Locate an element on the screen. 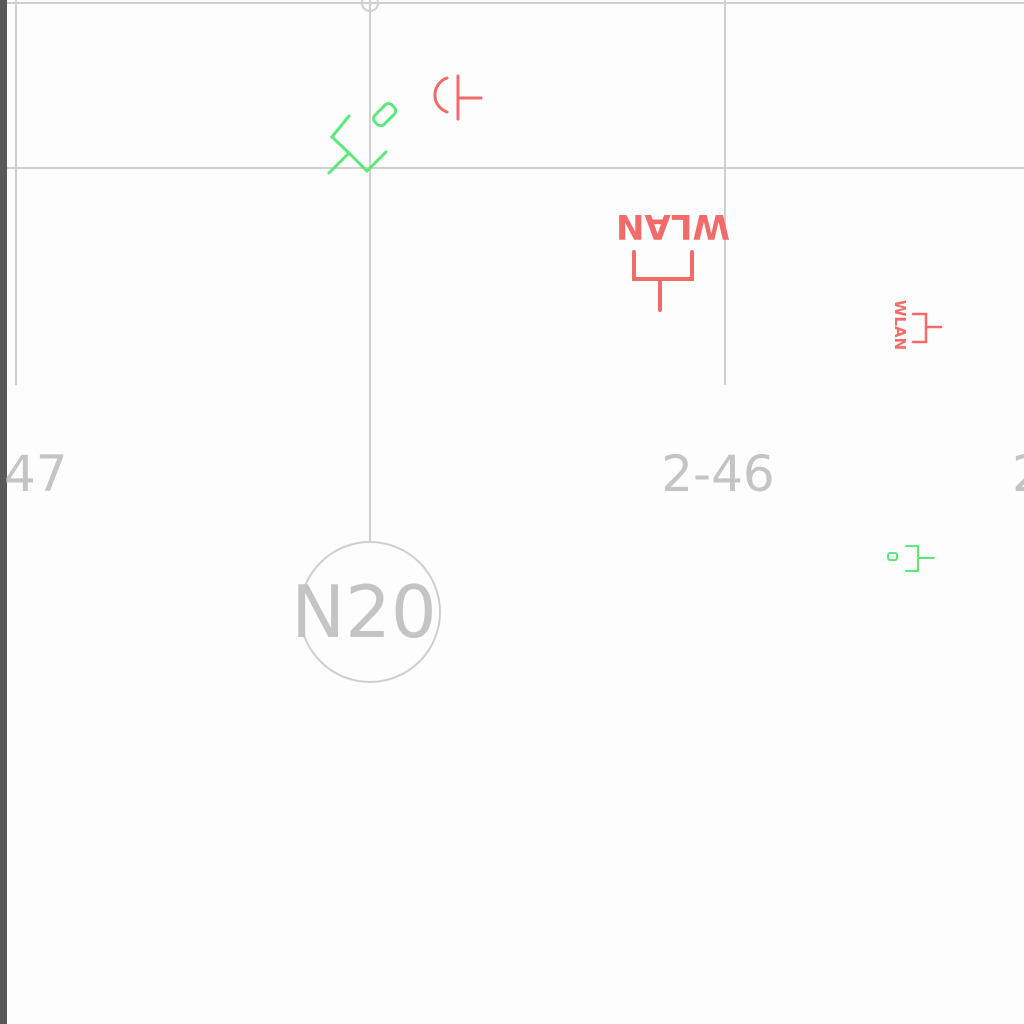  room-label-left: 47 is located at coordinates (36, 474).